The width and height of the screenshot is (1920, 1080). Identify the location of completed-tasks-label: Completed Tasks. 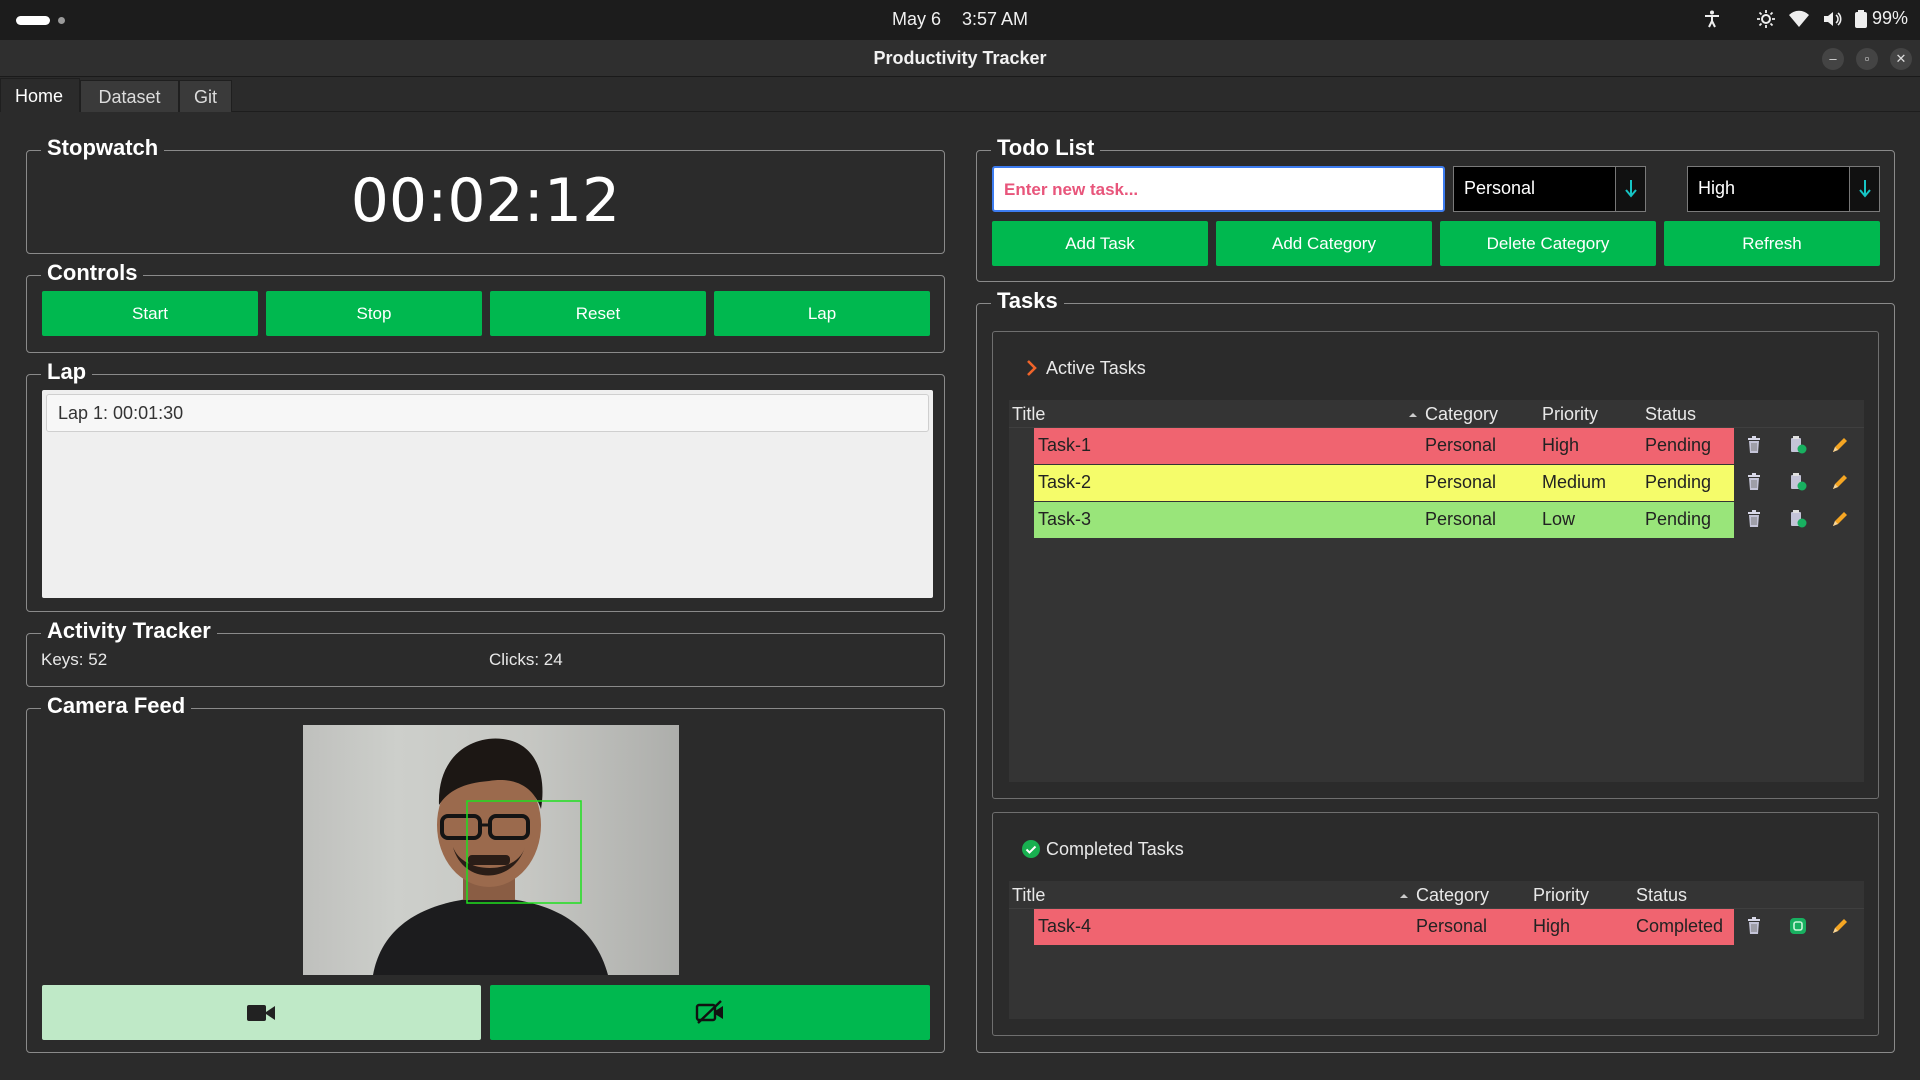
(1115, 849).